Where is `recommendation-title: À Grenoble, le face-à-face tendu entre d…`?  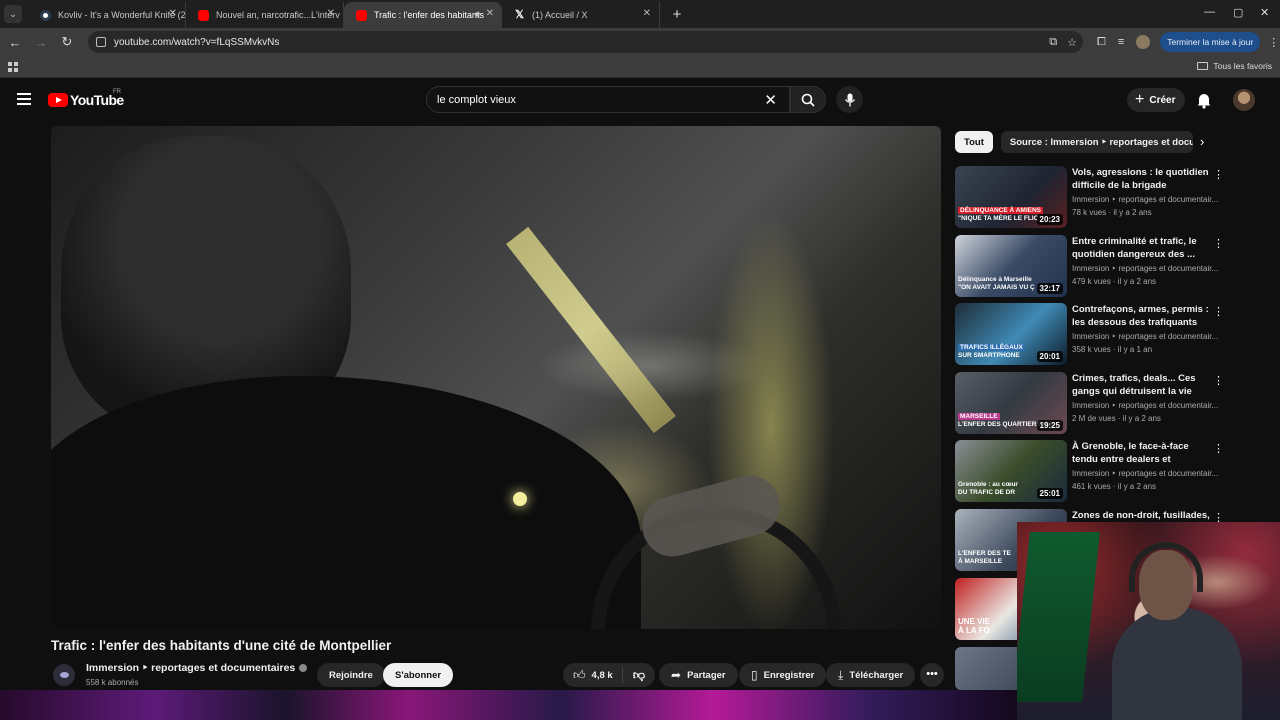
recommendation-title: À Grenoble, le face-à-face tendu entre d… is located at coordinates (1142, 453).